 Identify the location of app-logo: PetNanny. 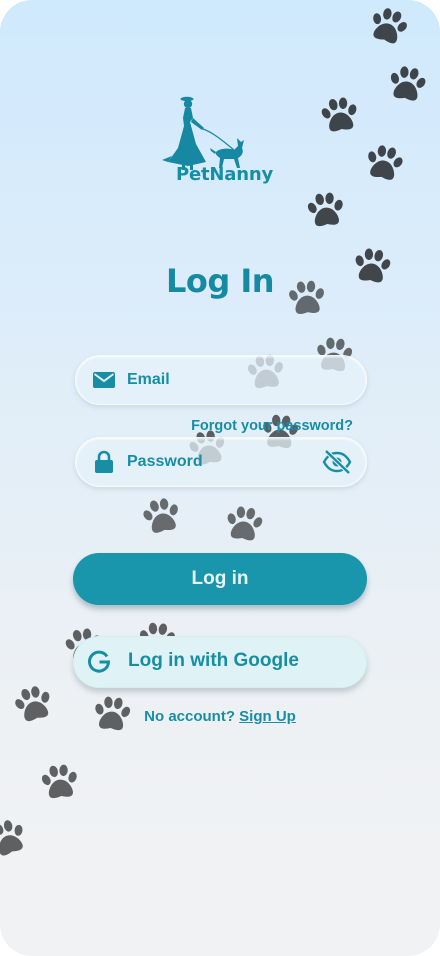
(221, 141).